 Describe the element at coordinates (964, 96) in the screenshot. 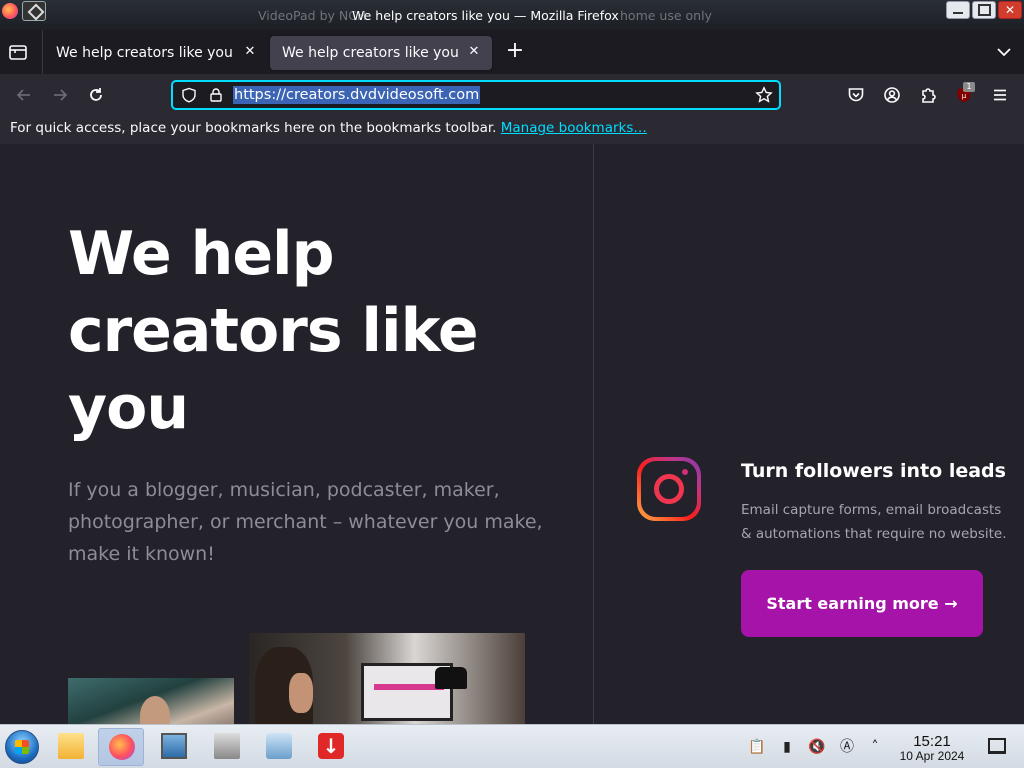

I see `svg-text: μ` at that location.